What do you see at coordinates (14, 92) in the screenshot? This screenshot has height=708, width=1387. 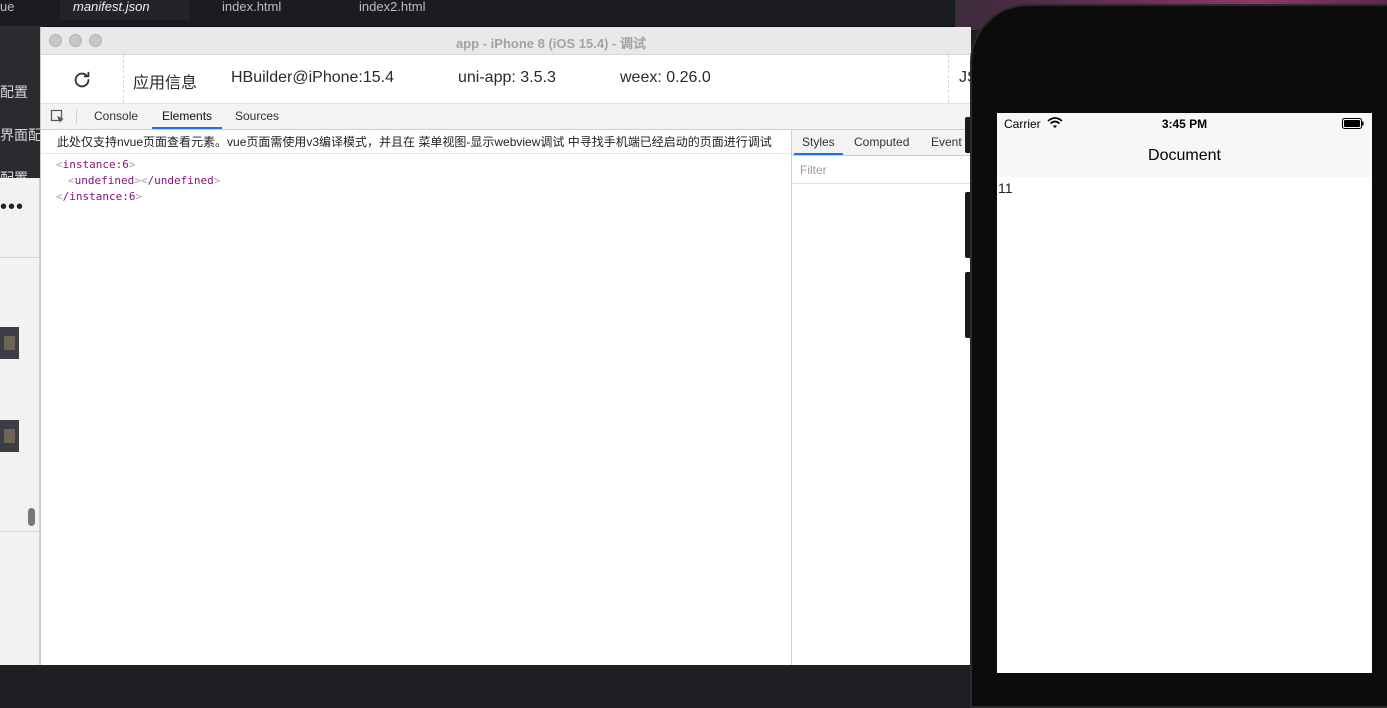 I see `side-menu-item: 配置` at bounding box center [14, 92].